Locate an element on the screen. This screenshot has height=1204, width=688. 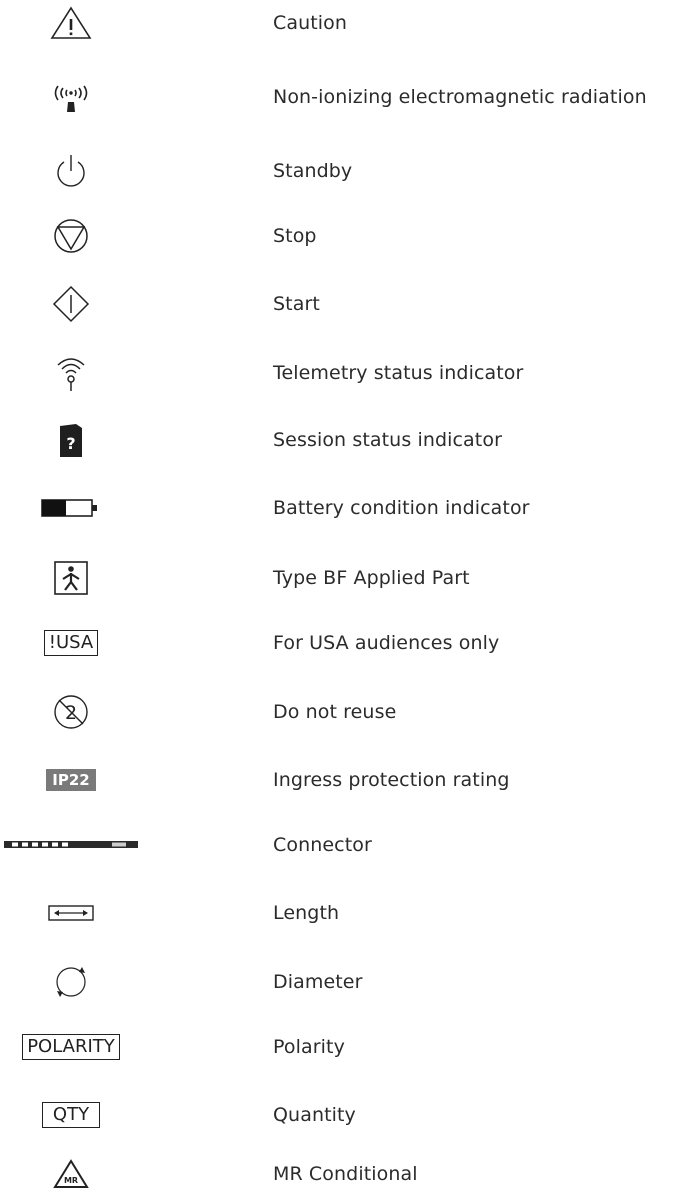
symbol-label: Battery condition indicator is located at coordinates (401, 508).